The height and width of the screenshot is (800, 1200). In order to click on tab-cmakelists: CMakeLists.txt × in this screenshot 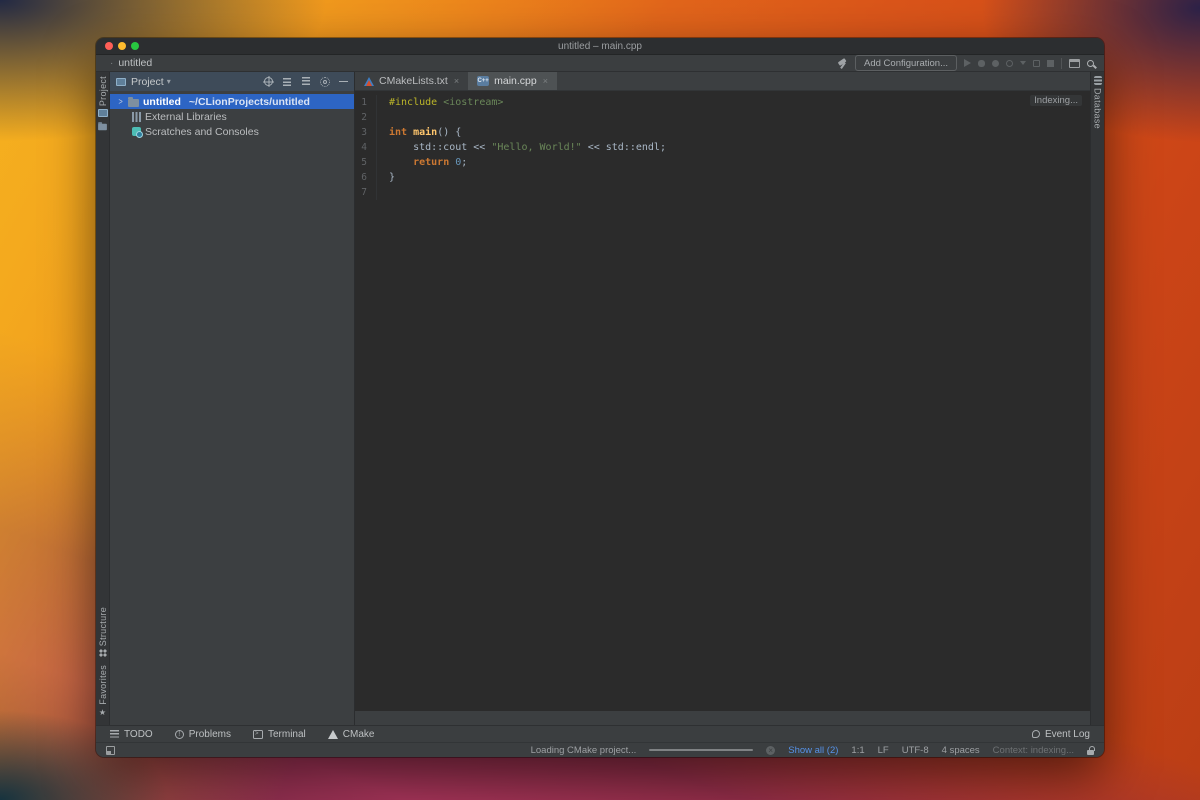, I will do `click(411, 81)`.